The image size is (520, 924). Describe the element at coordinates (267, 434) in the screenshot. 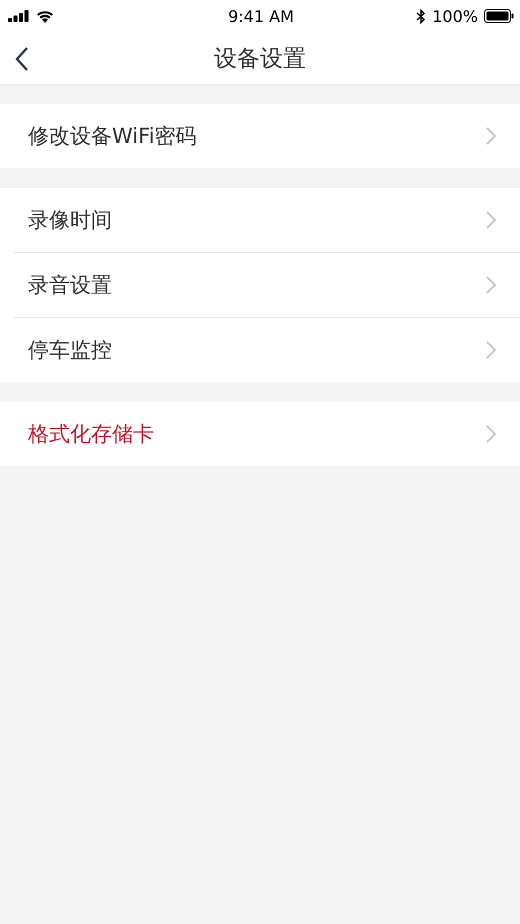

I see `settings-row: 格式化存储卡` at that location.